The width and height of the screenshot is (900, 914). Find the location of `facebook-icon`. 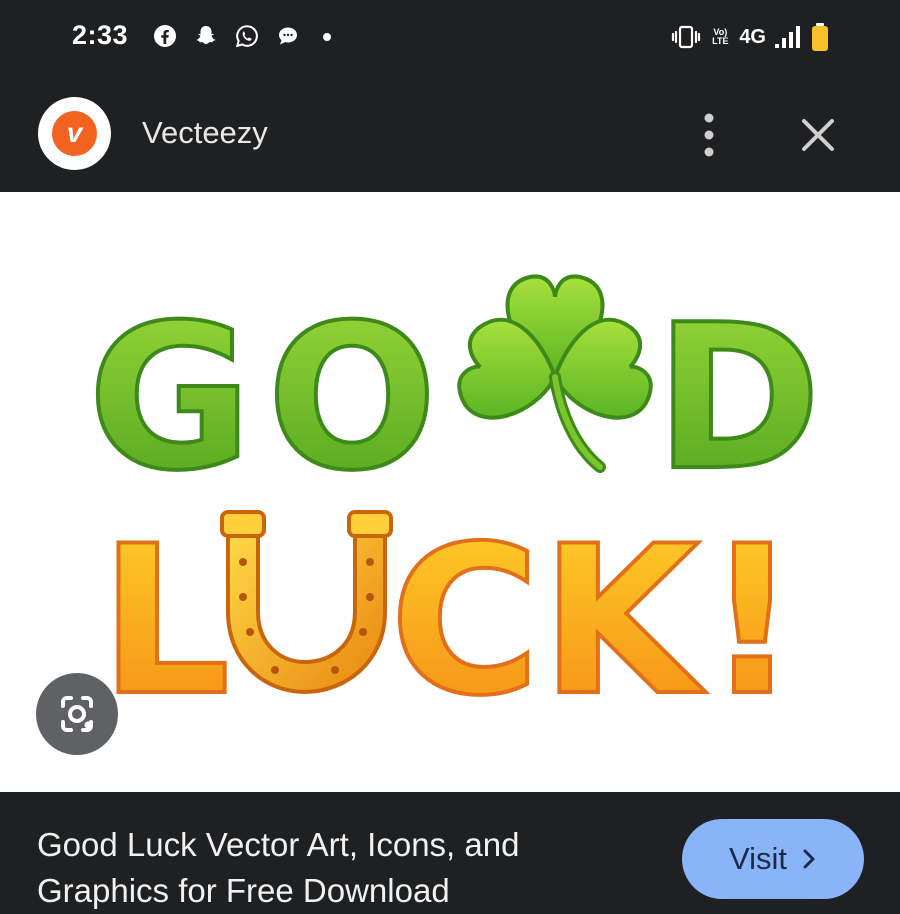

facebook-icon is located at coordinates (165, 36).